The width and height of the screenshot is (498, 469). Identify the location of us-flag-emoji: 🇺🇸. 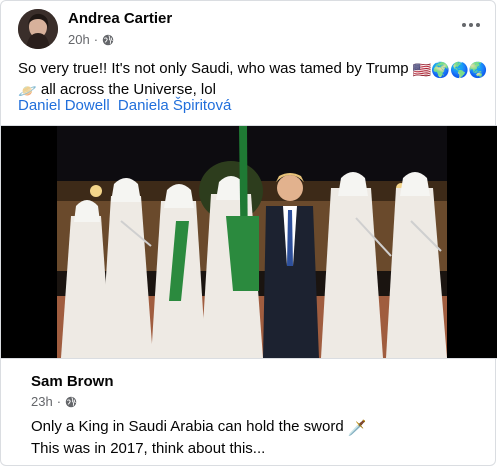
(422, 70).